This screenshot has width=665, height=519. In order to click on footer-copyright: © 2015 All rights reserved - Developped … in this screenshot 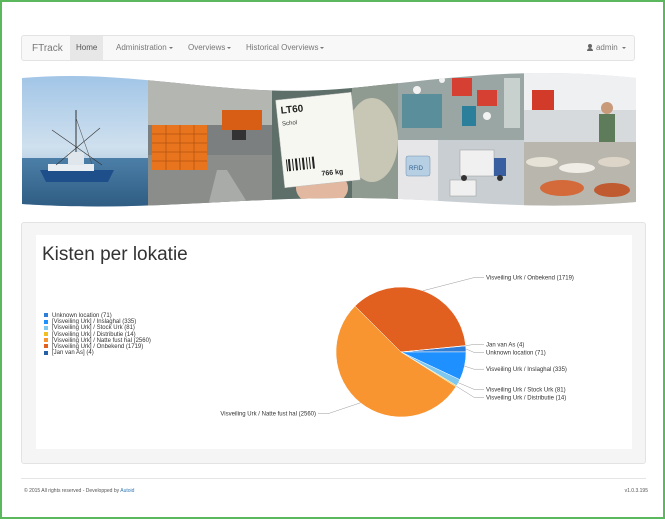, I will do `click(79, 491)`.